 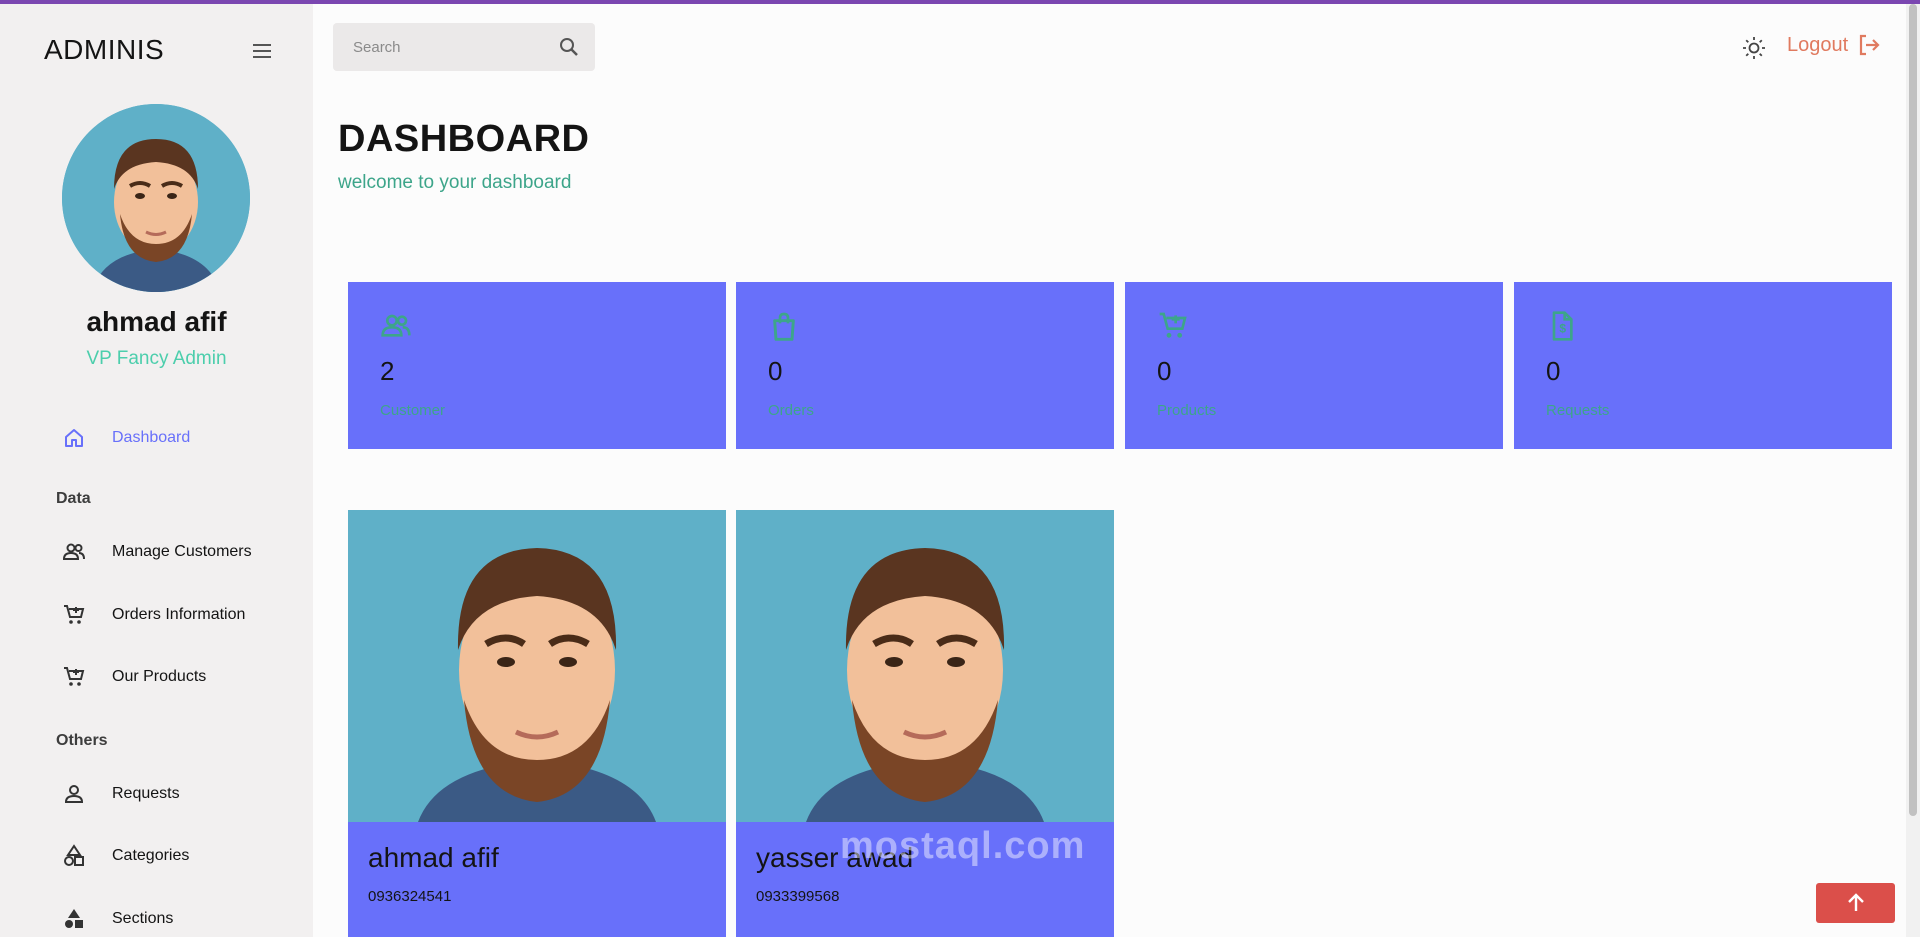 I want to click on invoice-icon: $, so click(x=1562, y=326).